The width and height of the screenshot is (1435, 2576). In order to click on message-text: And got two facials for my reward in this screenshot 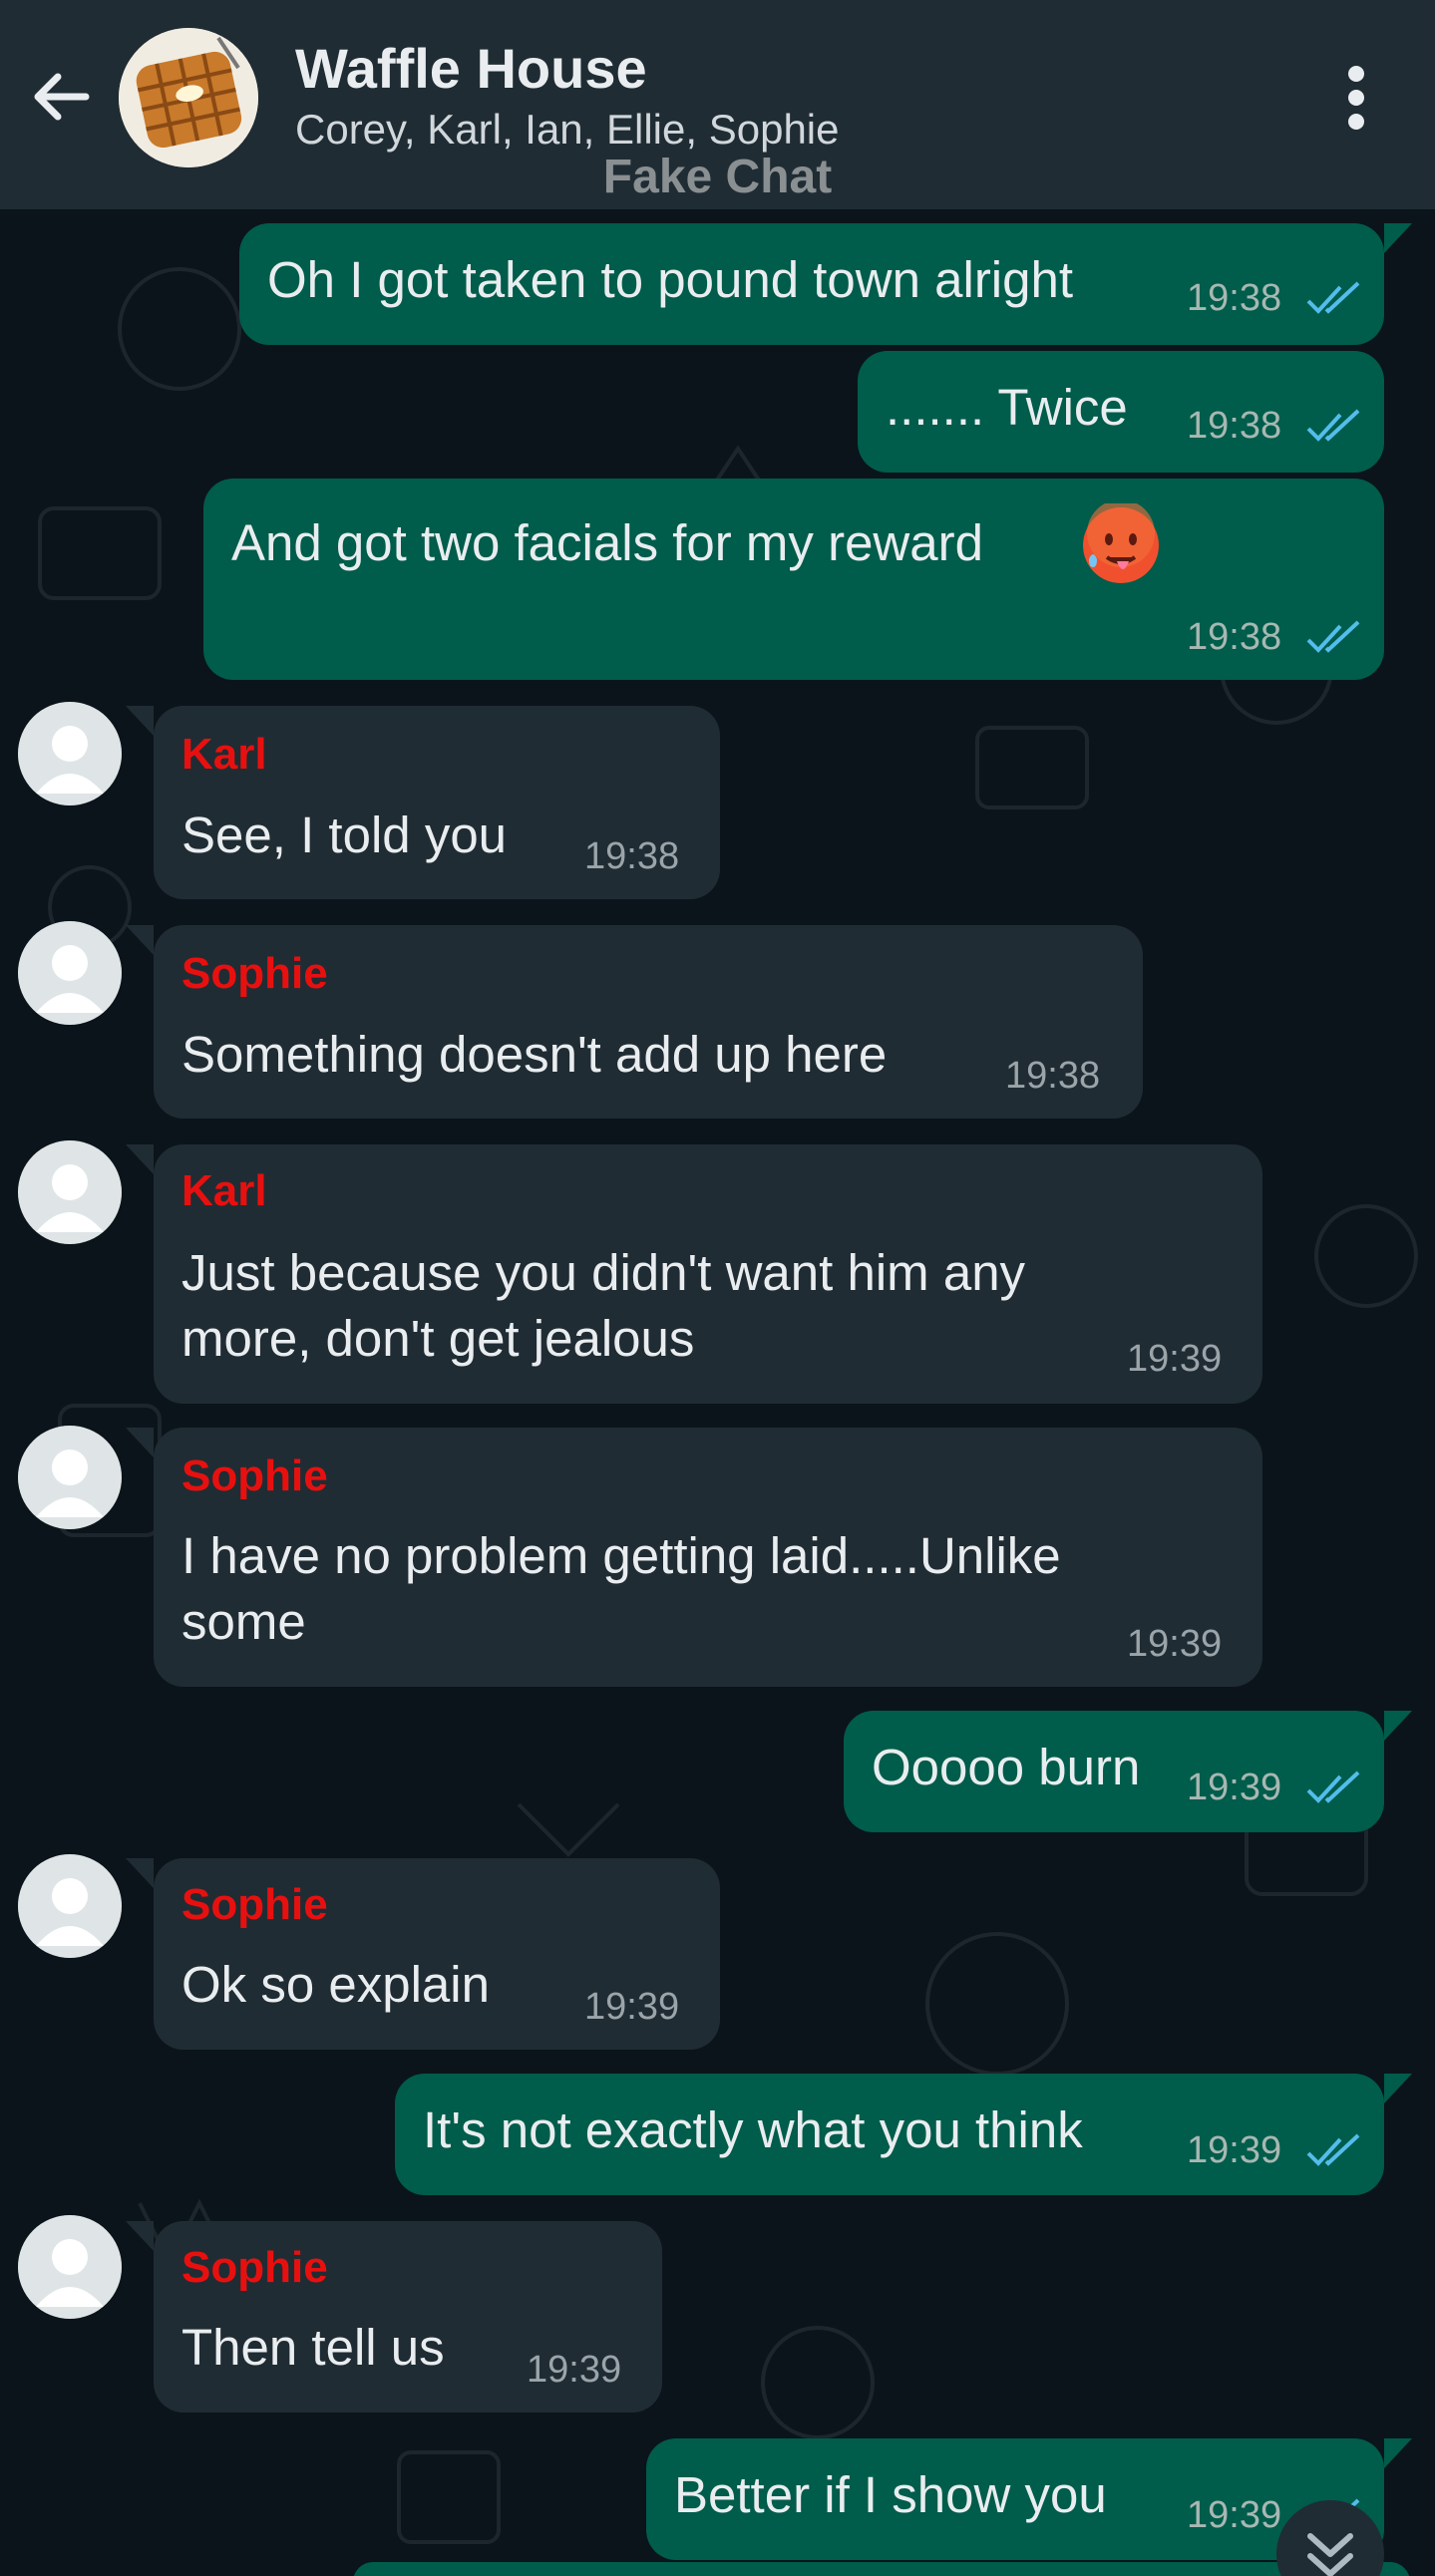, I will do `click(607, 542)`.